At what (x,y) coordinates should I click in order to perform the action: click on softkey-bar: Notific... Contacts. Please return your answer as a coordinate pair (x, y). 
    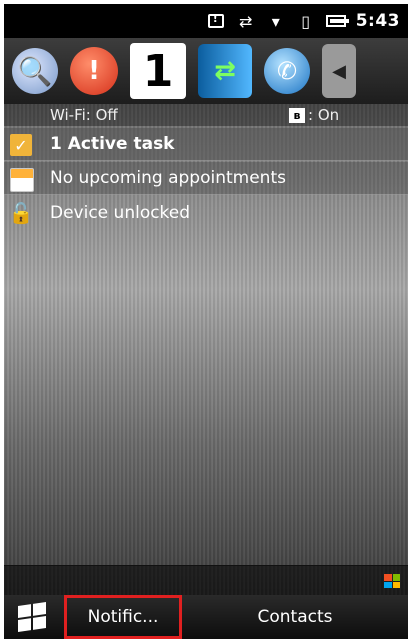
    Looking at the image, I should click on (206, 617).